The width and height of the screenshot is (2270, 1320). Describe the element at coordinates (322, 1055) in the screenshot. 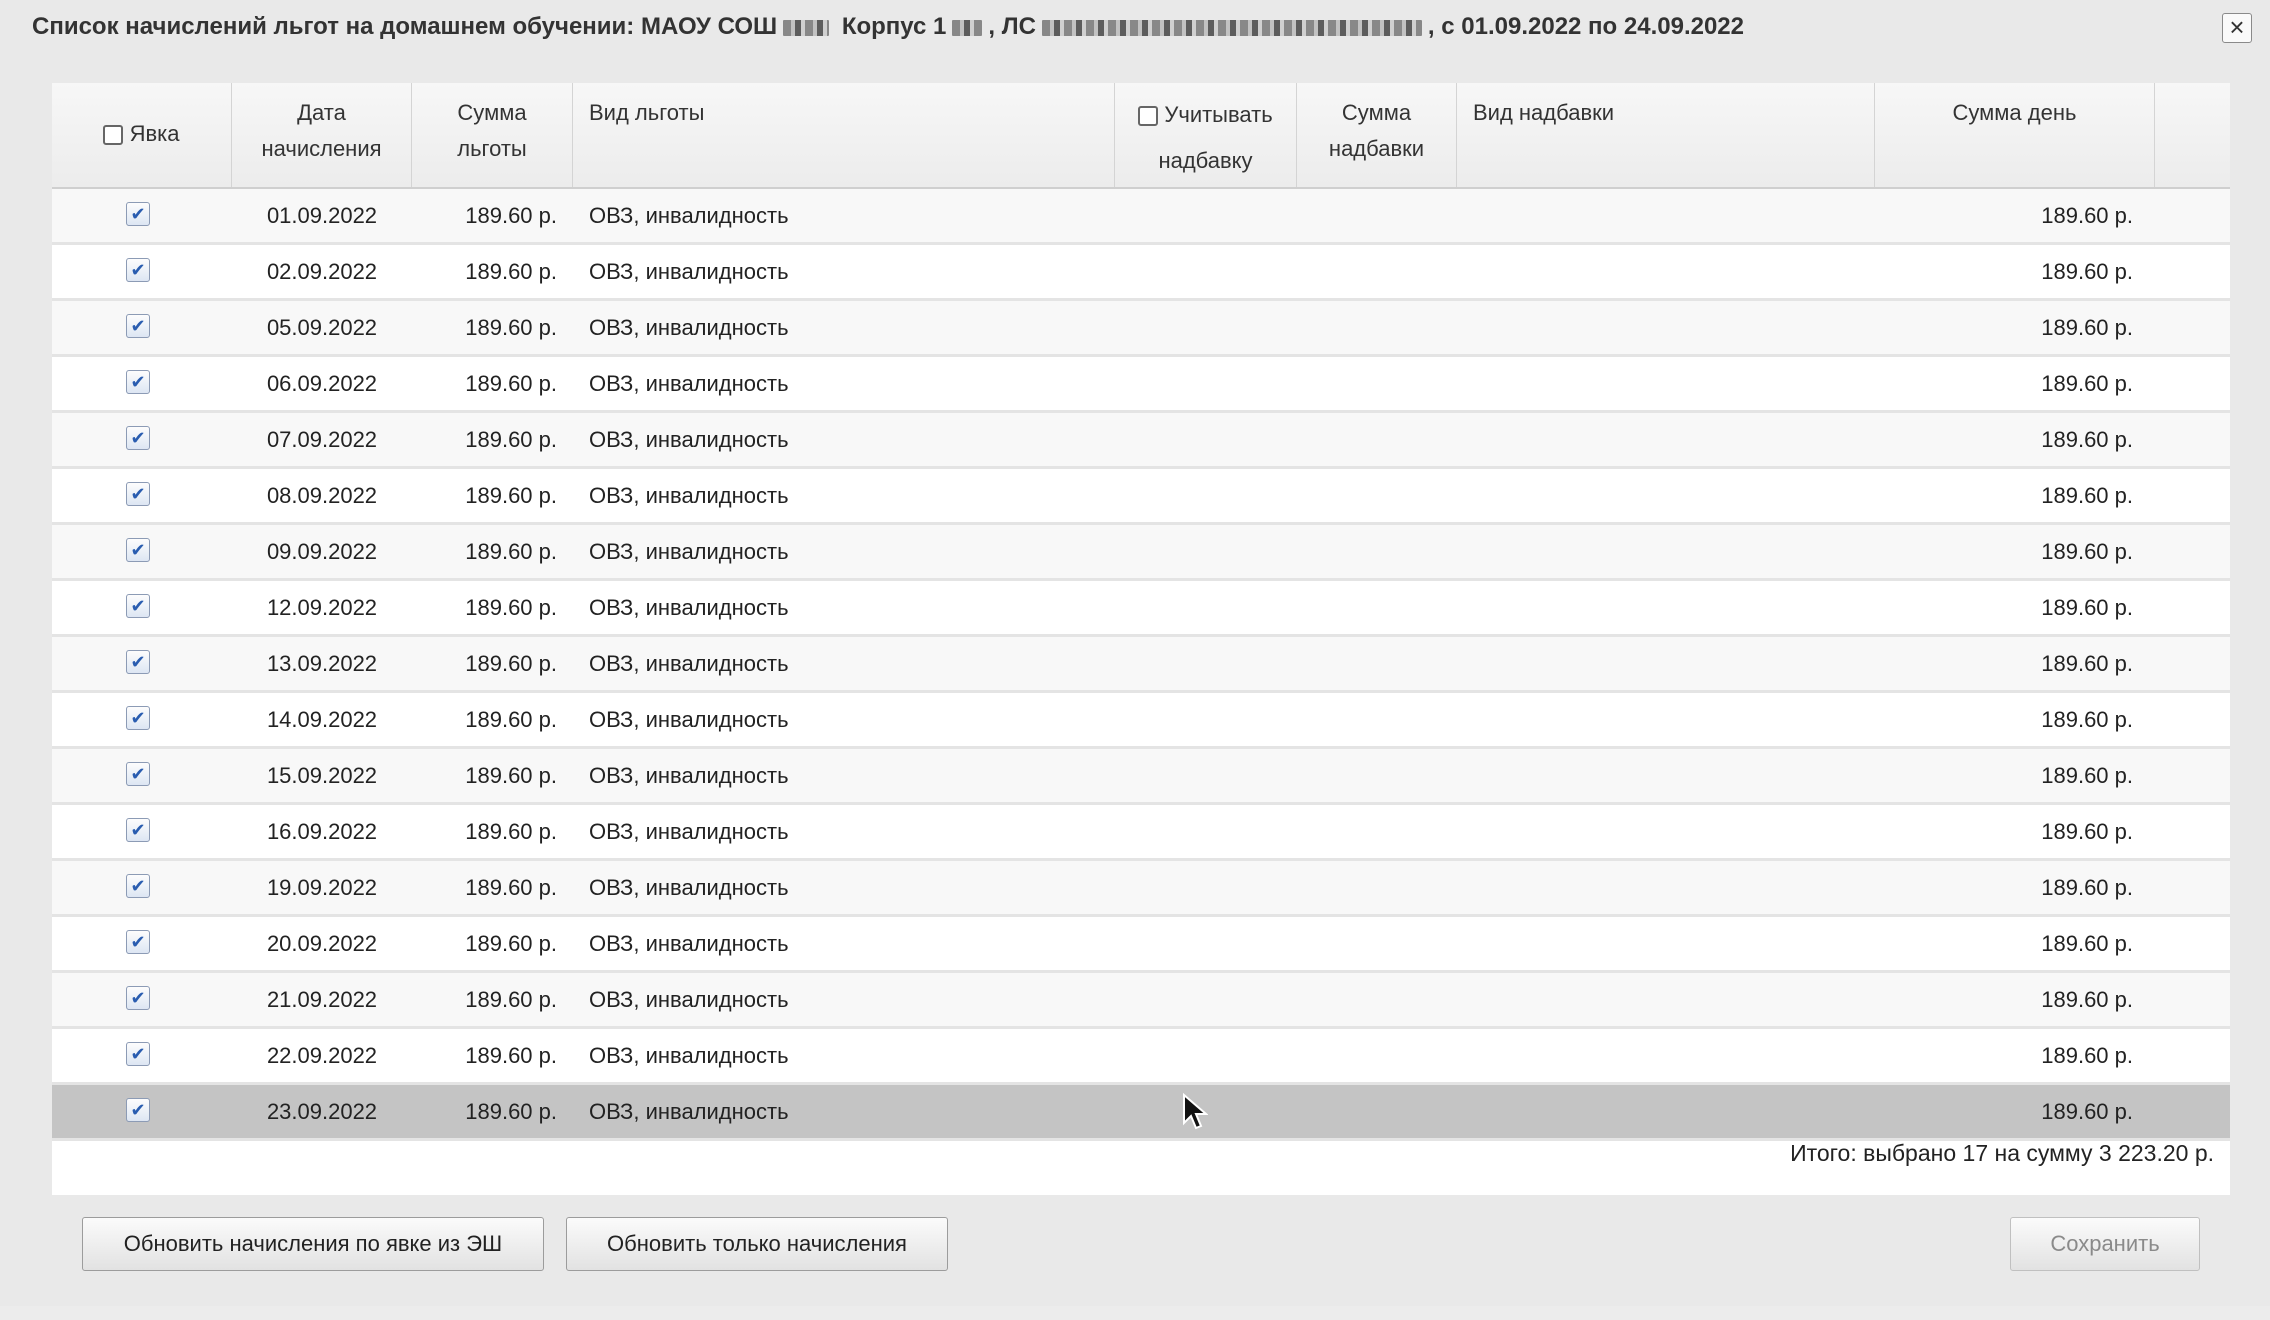

I see `cell-date: 22.09.2022` at that location.